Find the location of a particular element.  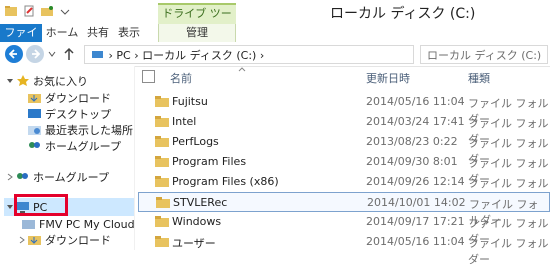

column-type: 種類 is located at coordinates (479, 78).